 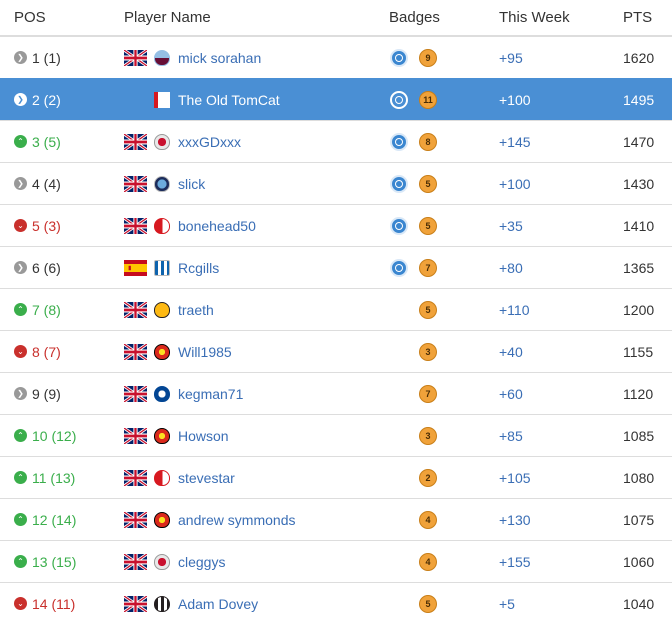 I want to click on badges-cell: 8, so click(x=444, y=142).